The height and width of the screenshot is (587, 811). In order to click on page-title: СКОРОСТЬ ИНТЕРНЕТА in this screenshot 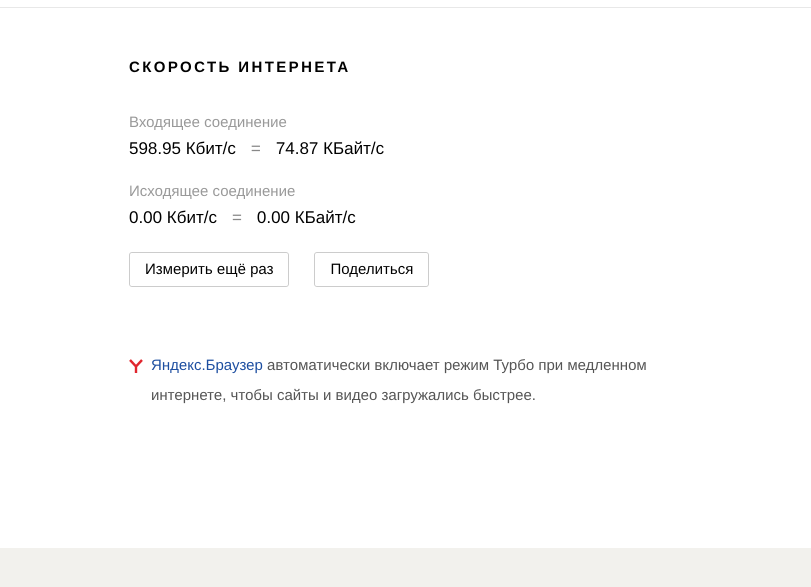, I will do `click(240, 67)`.